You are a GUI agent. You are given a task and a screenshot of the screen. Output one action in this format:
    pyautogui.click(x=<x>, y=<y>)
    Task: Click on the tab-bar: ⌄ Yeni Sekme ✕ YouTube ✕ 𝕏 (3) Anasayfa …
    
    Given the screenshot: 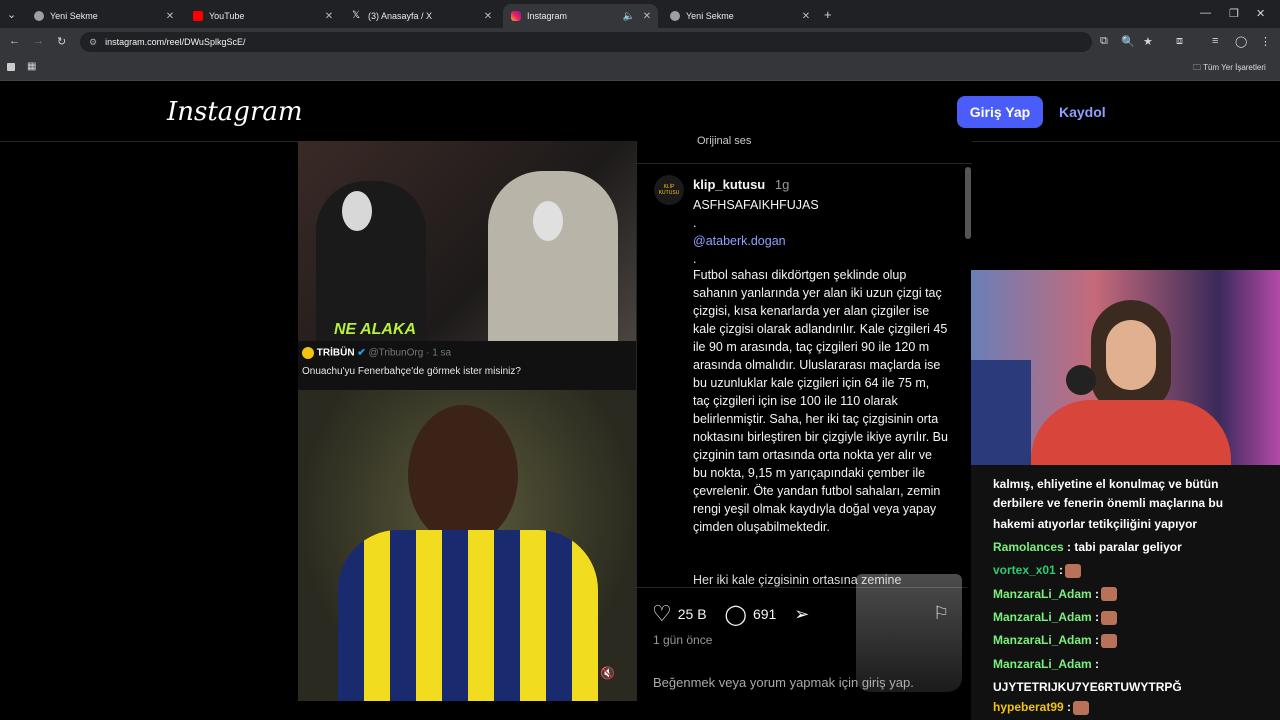 What is the action you would take?
    pyautogui.click(x=640, y=14)
    